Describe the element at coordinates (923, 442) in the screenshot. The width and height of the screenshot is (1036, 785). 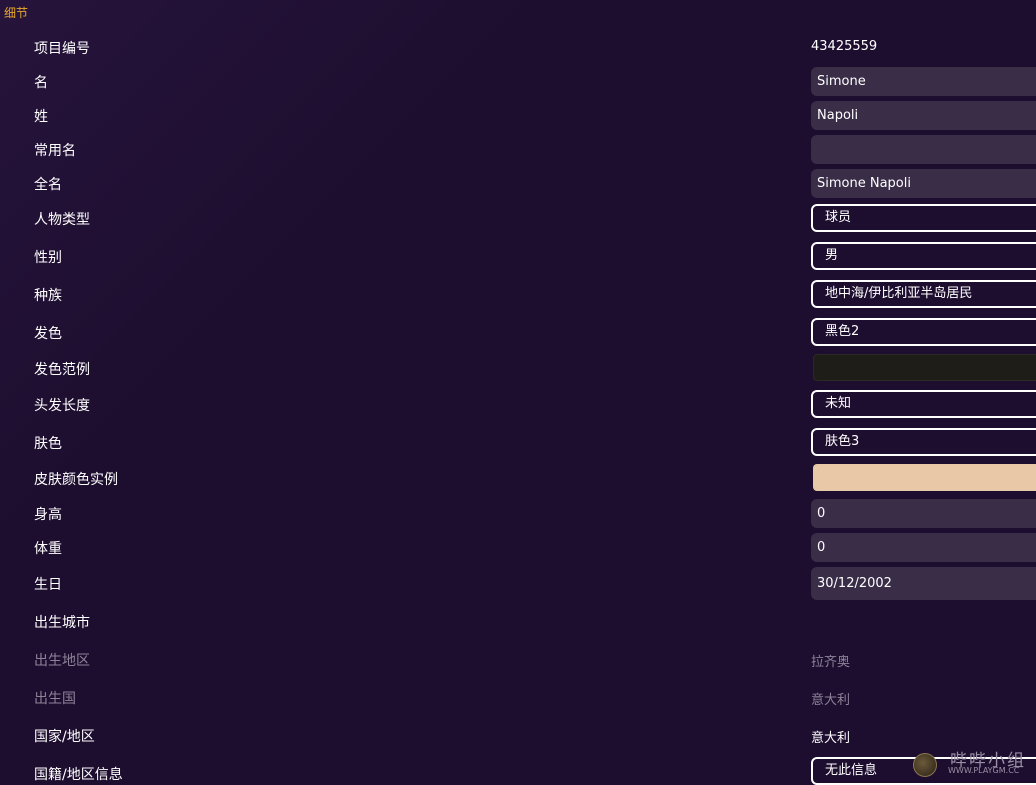
I see `skin-color-select: 肤色3` at that location.